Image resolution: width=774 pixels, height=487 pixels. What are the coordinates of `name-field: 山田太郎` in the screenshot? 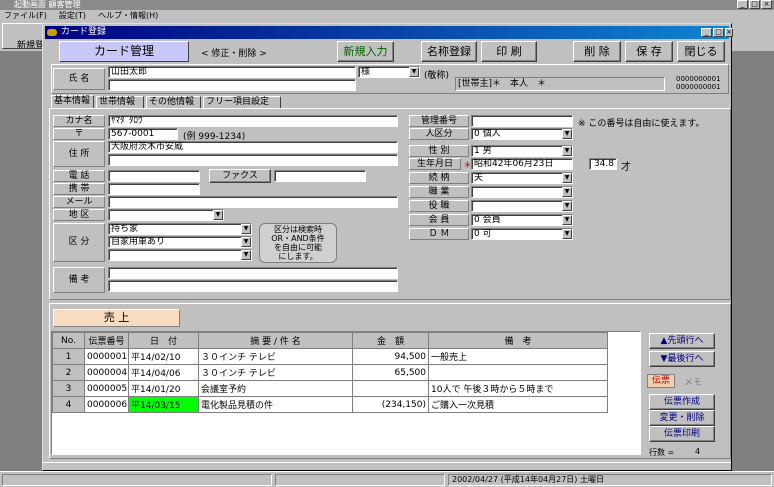 It's located at (232, 72).